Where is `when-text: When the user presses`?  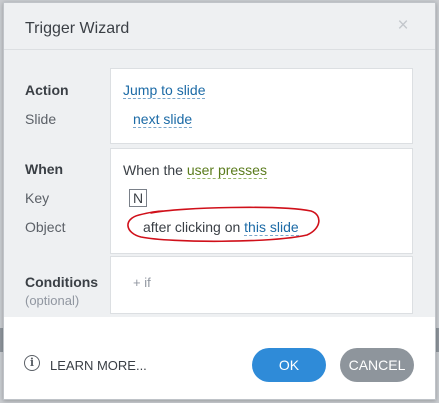 when-text: When the user presses is located at coordinates (195, 170).